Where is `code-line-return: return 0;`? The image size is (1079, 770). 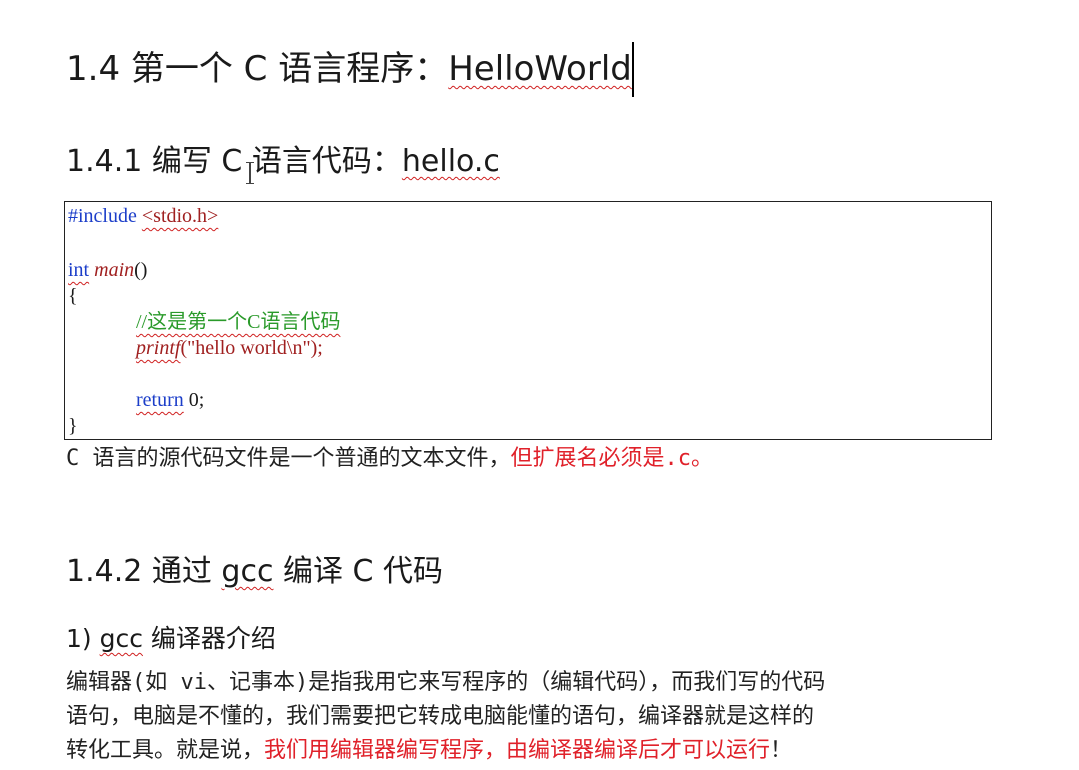
code-line-return: return 0; is located at coordinates (170, 400).